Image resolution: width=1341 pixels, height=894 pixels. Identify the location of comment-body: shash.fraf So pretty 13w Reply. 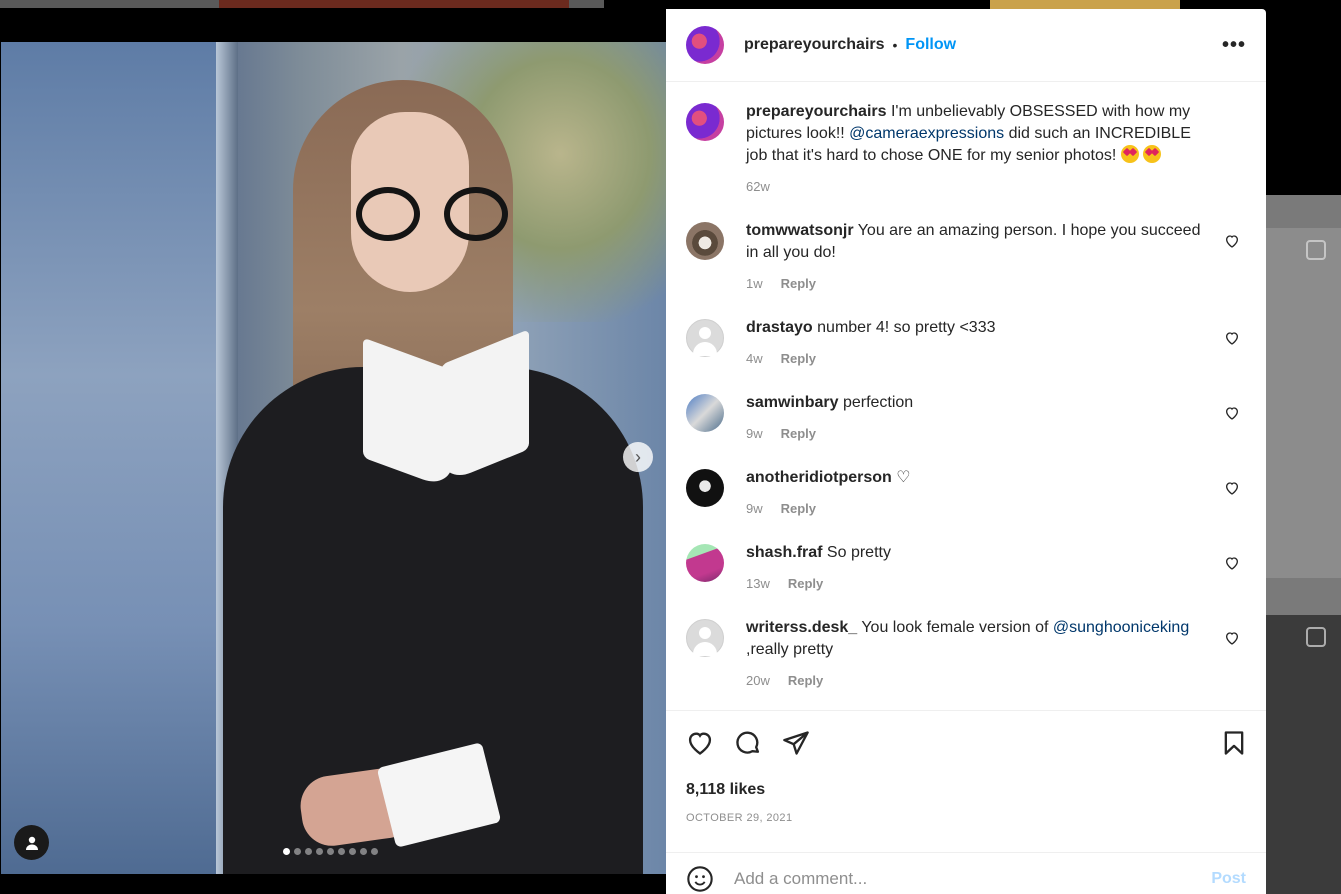
(981, 568).